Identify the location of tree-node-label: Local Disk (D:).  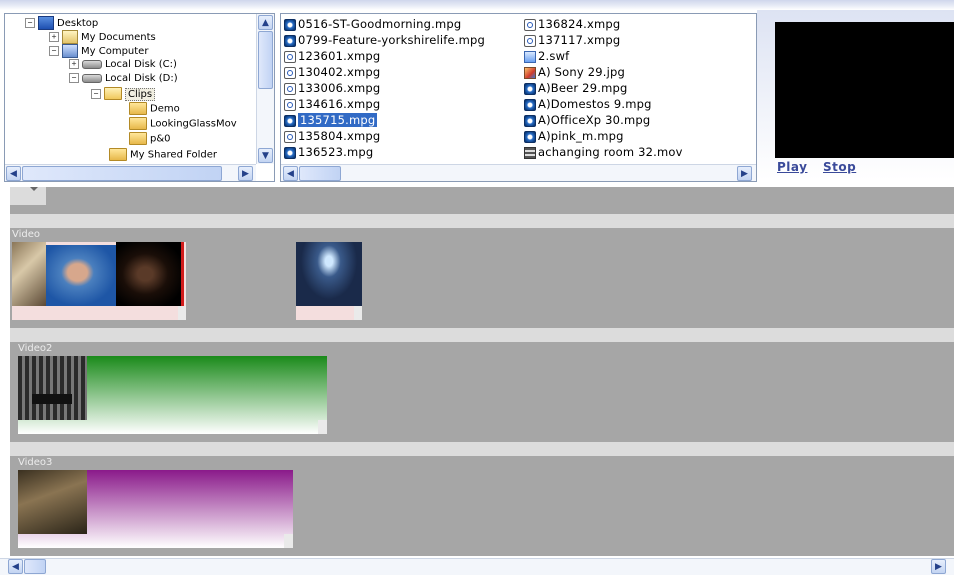
(141, 78).